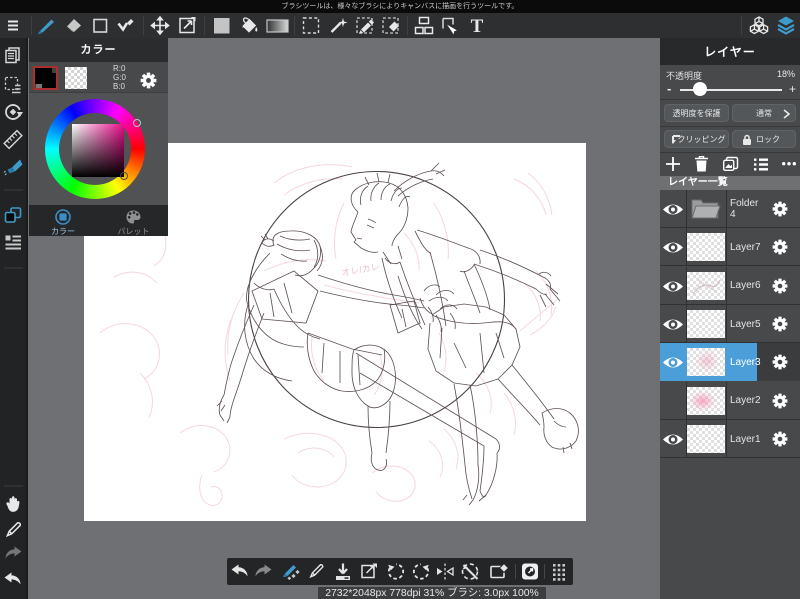  What do you see at coordinates (477, 26) in the screenshot?
I see `svg-text: T` at bounding box center [477, 26].